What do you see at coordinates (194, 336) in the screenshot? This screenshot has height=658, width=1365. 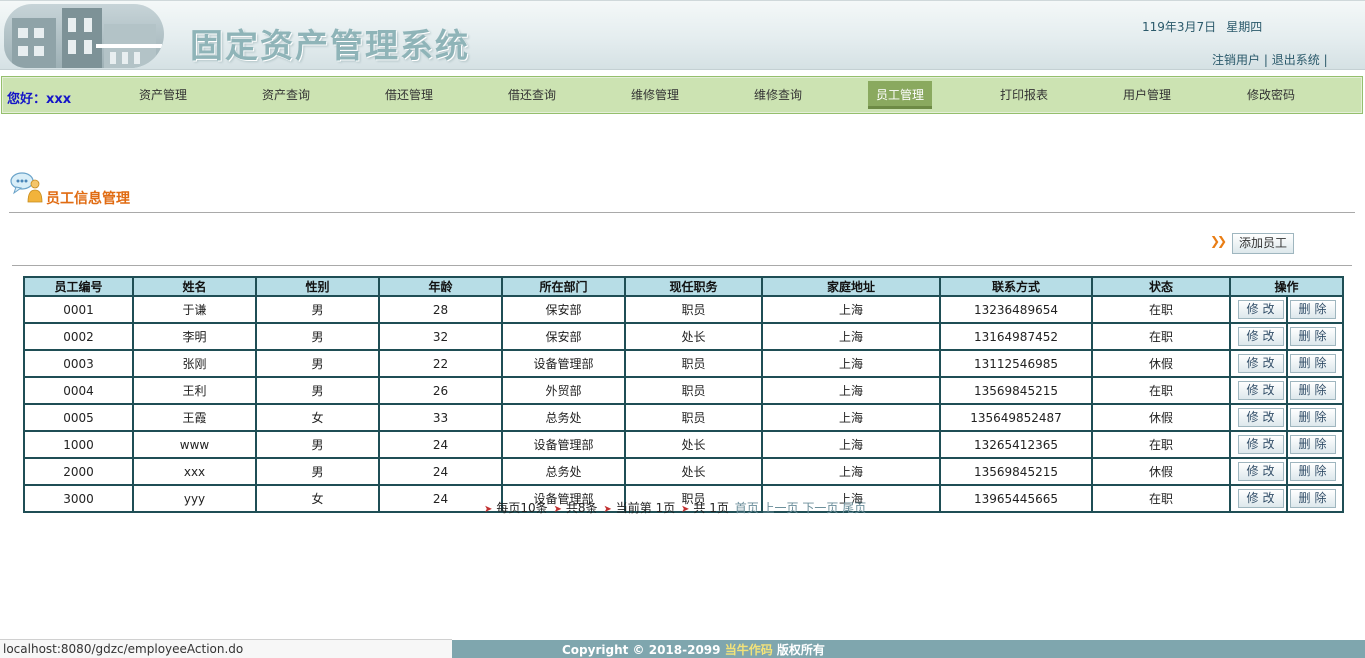 I see `cell-name: 李明` at bounding box center [194, 336].